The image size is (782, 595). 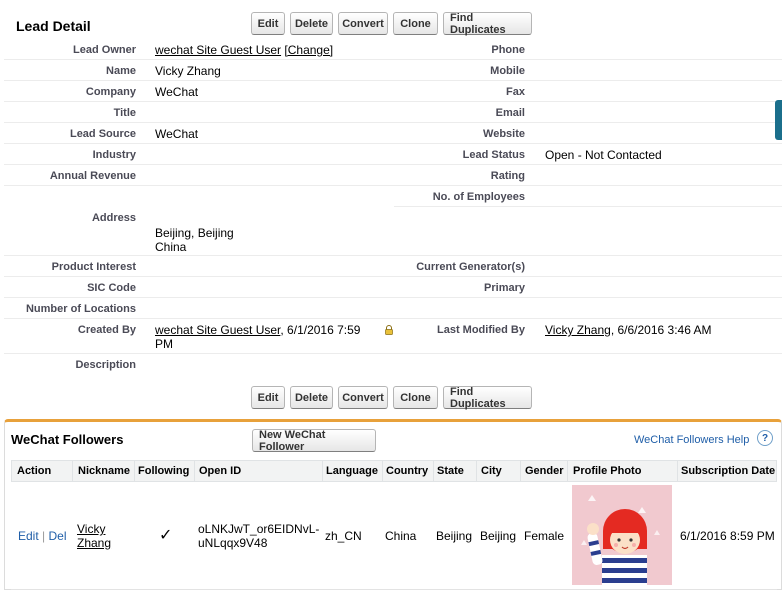 What do you see at coordinates (504, 288) in the screenshot?
I see `primary-label: Primary` at bounding box center [504, 288].